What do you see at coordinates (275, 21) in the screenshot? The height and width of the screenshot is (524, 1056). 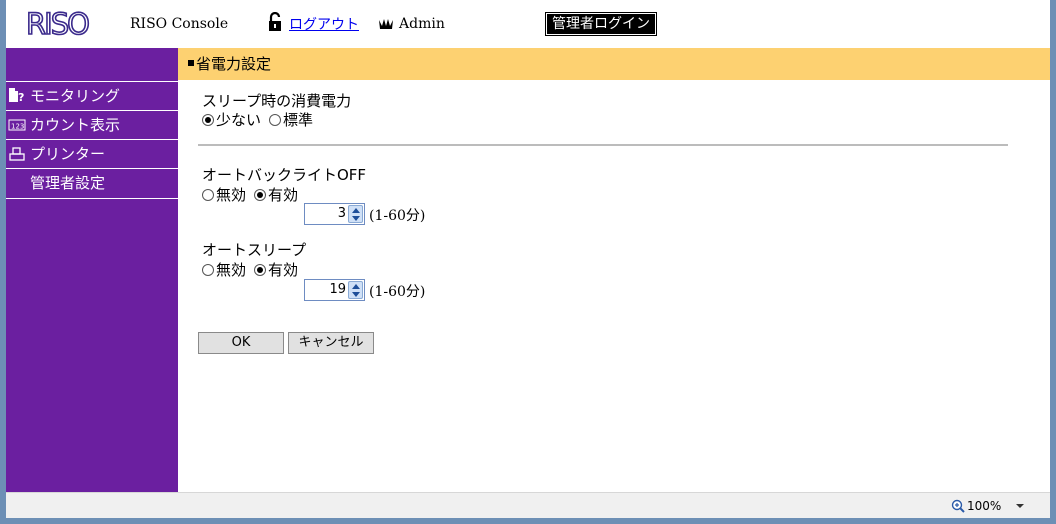 I see `unlock-icon` at bounding box center [275, 21].